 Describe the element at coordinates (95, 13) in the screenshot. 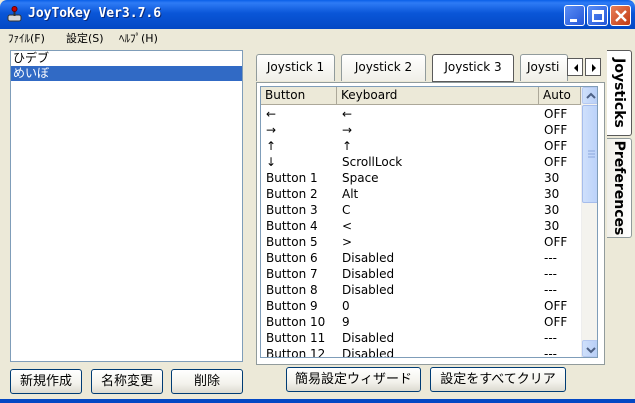

I see `window-title: JoyToKey Ver3.7.6` at that location.